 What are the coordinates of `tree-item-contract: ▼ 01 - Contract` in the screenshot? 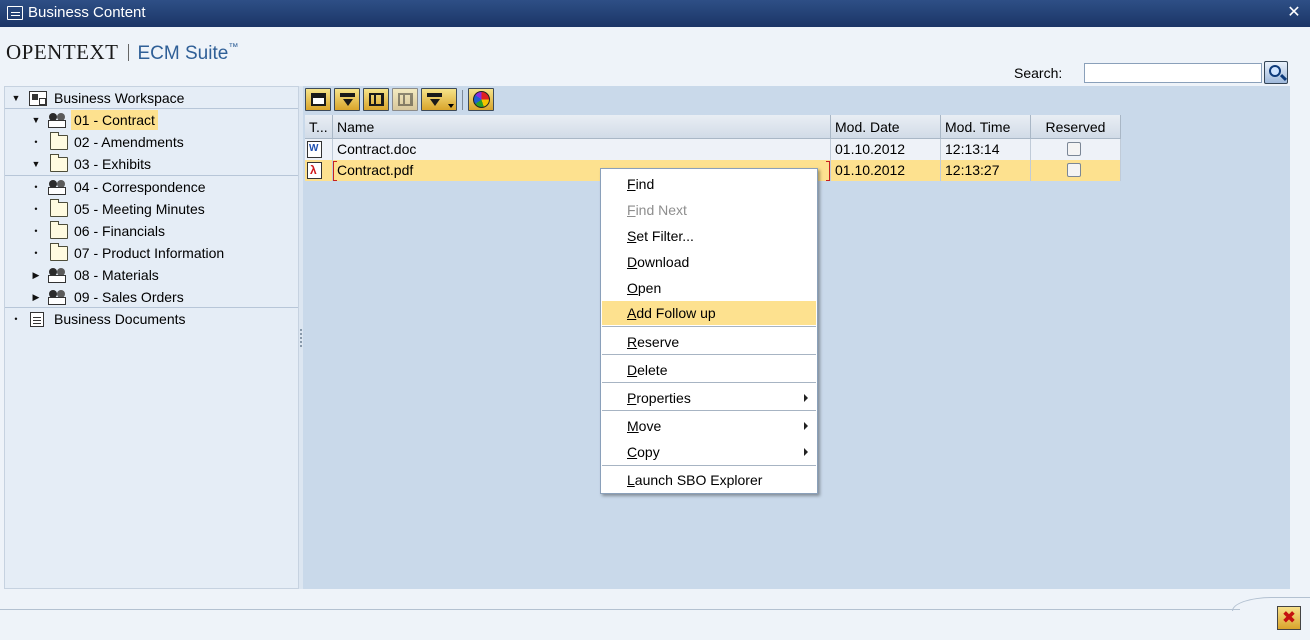 It's located at (151, 120).